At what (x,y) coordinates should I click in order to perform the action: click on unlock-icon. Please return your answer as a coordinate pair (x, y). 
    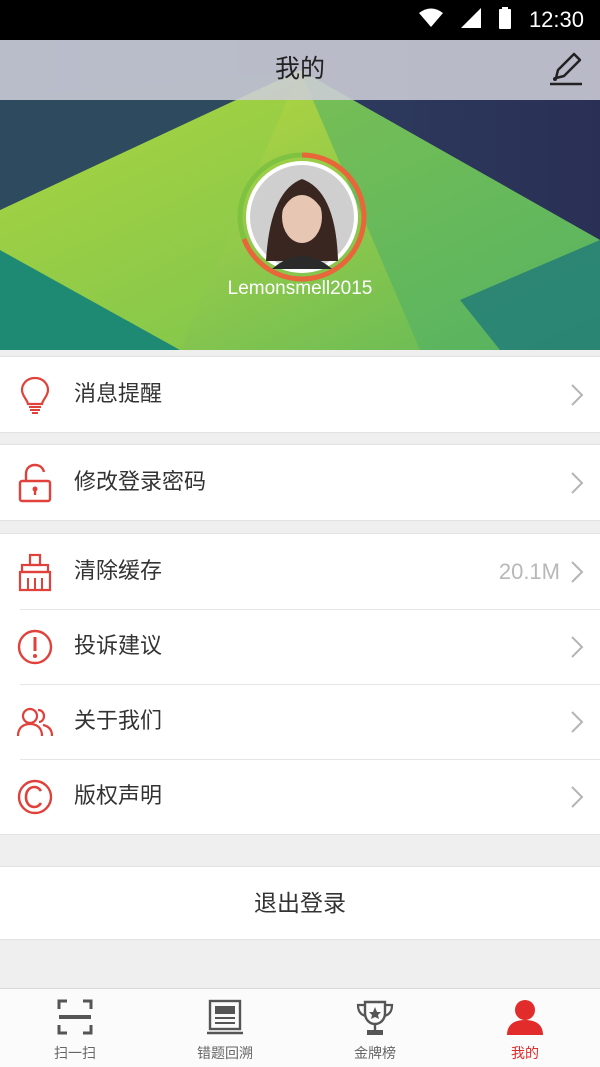
    Looking at the image, I should click on (35, 483).